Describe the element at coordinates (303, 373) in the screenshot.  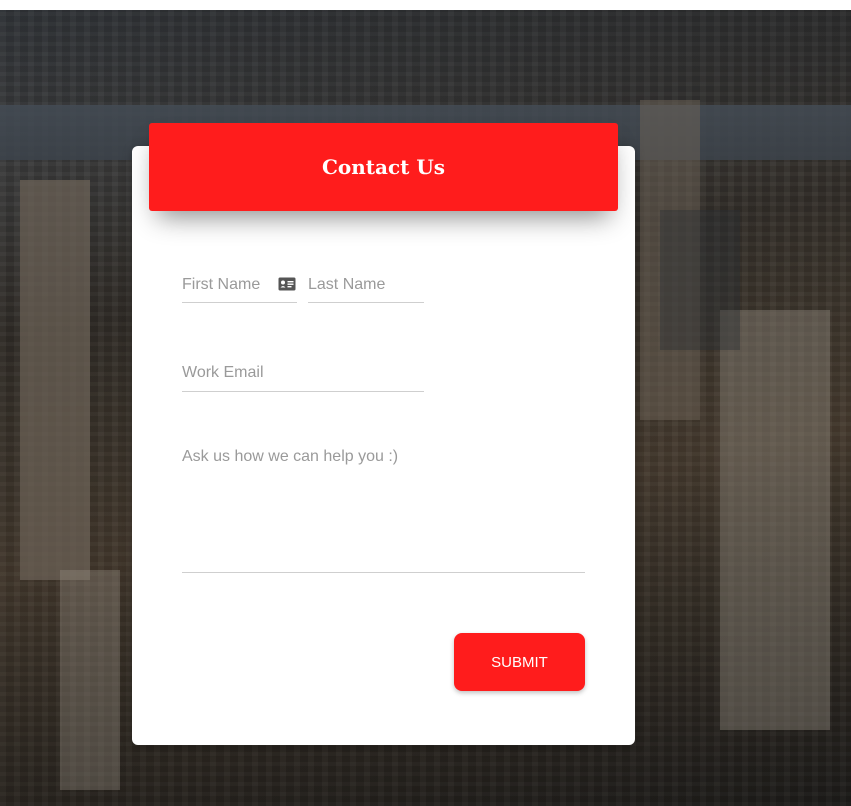
I see `work-email-input` at that location.